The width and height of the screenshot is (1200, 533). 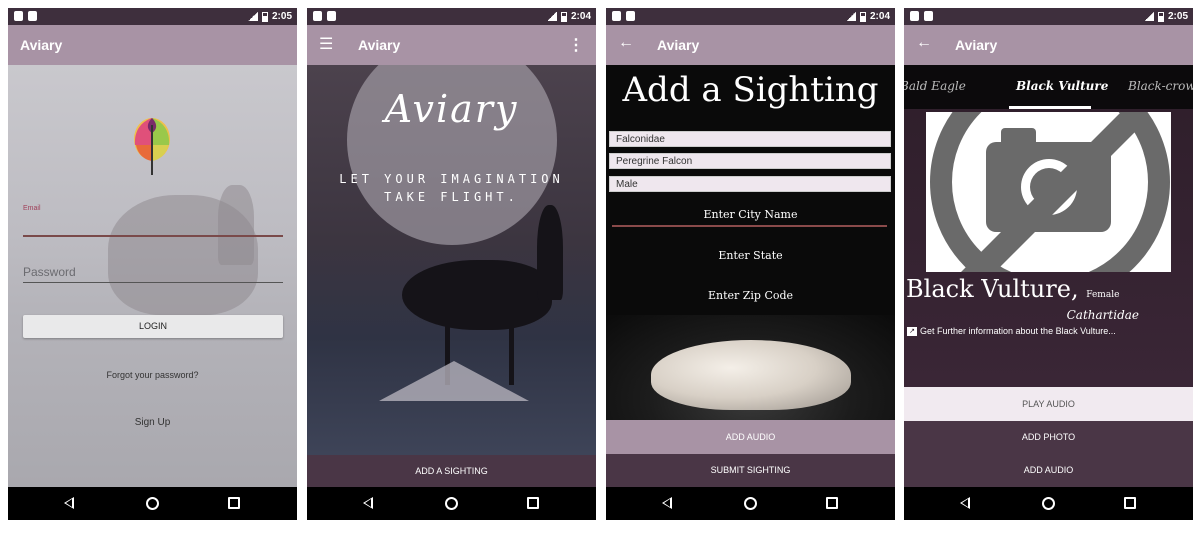 What do you see at coordinates (451, 179) in the screenshot?
I see `tagline-line-1: LET YOUR IMAGINATION` at bounding box center [451, 179].